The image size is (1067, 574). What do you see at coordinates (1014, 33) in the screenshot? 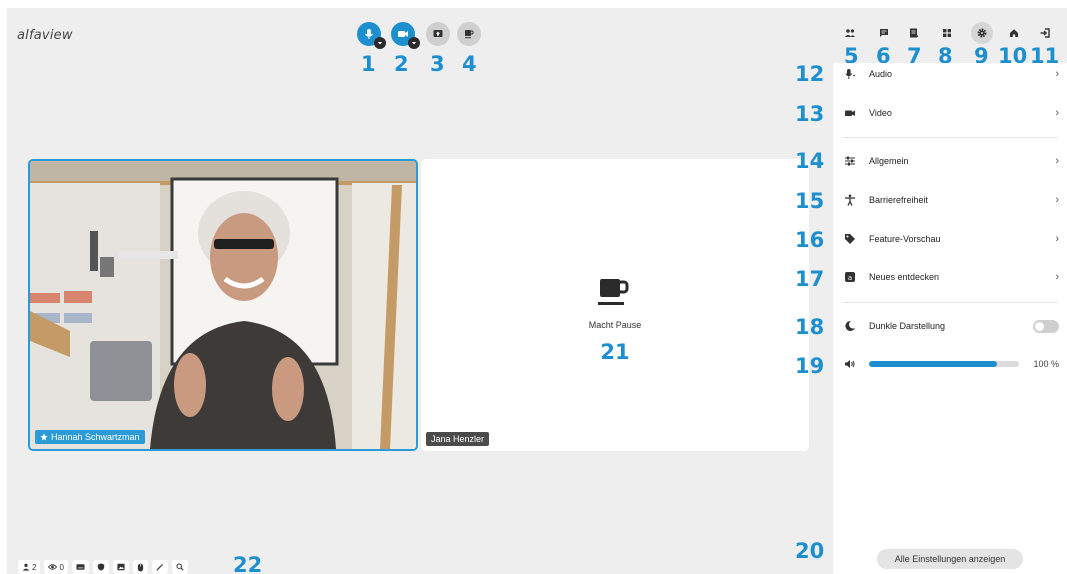
I see `home-button` at bounding box center [1014, 33].